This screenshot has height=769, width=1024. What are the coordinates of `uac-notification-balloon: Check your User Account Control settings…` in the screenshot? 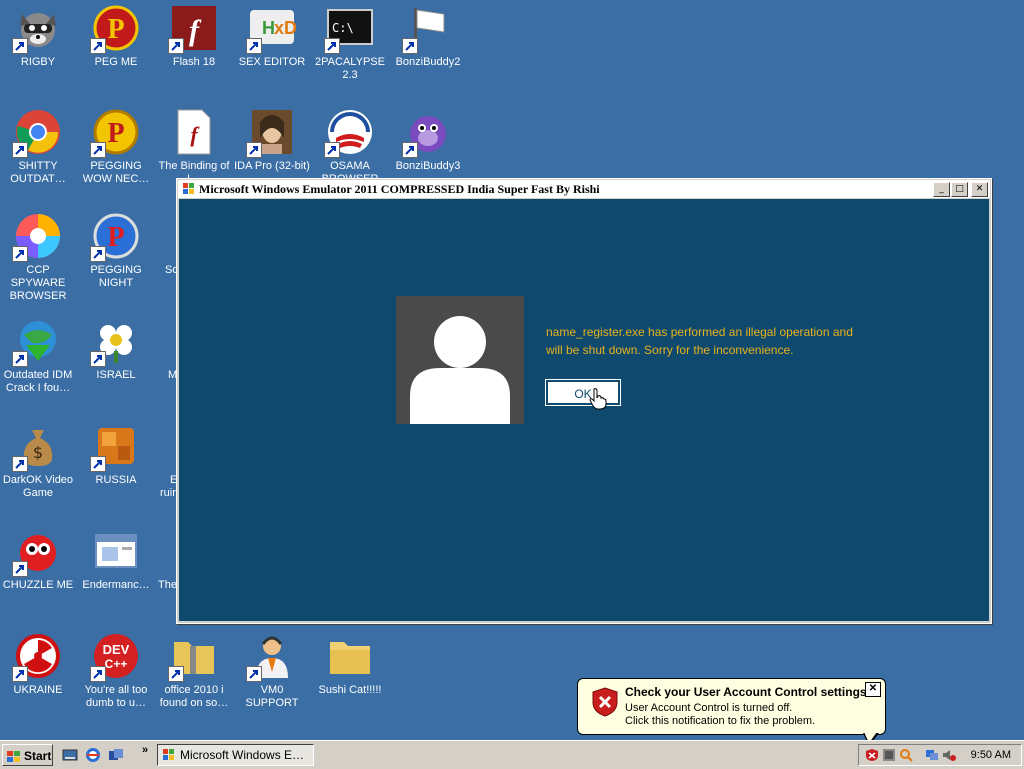 It's located at (731, 712).